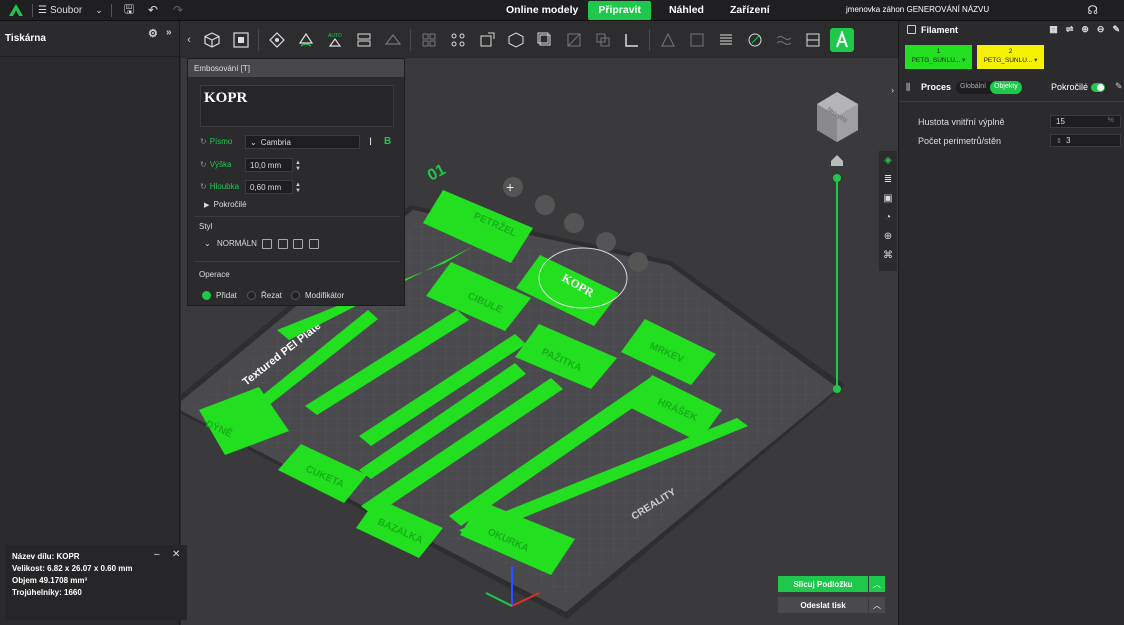  Describe the element at coordinates (784, 40) in the screenshot. I see `fuzzy-skin-icon` at that location.